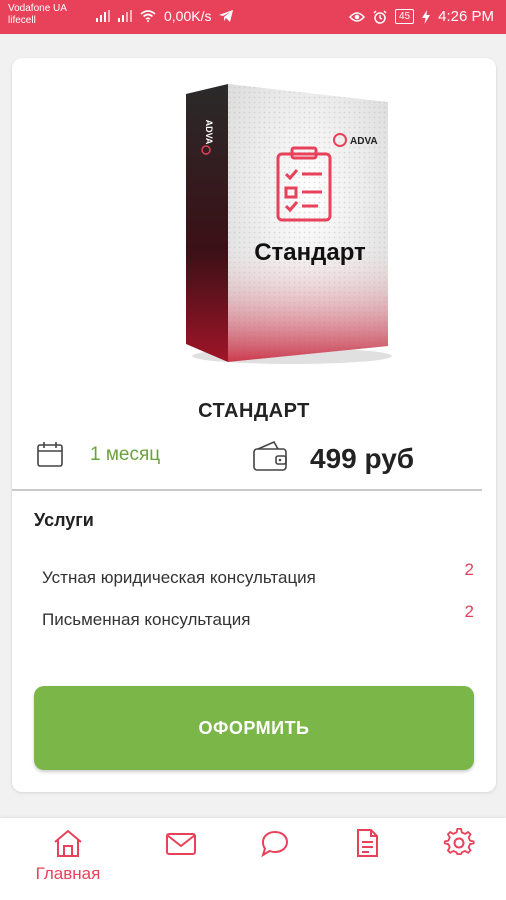 This screenshot has width=506, height=900. What do you see at coordinates (310, 252) in the screenshot?
I see `box-title: Стандарт` at bounding box center [310, 252].